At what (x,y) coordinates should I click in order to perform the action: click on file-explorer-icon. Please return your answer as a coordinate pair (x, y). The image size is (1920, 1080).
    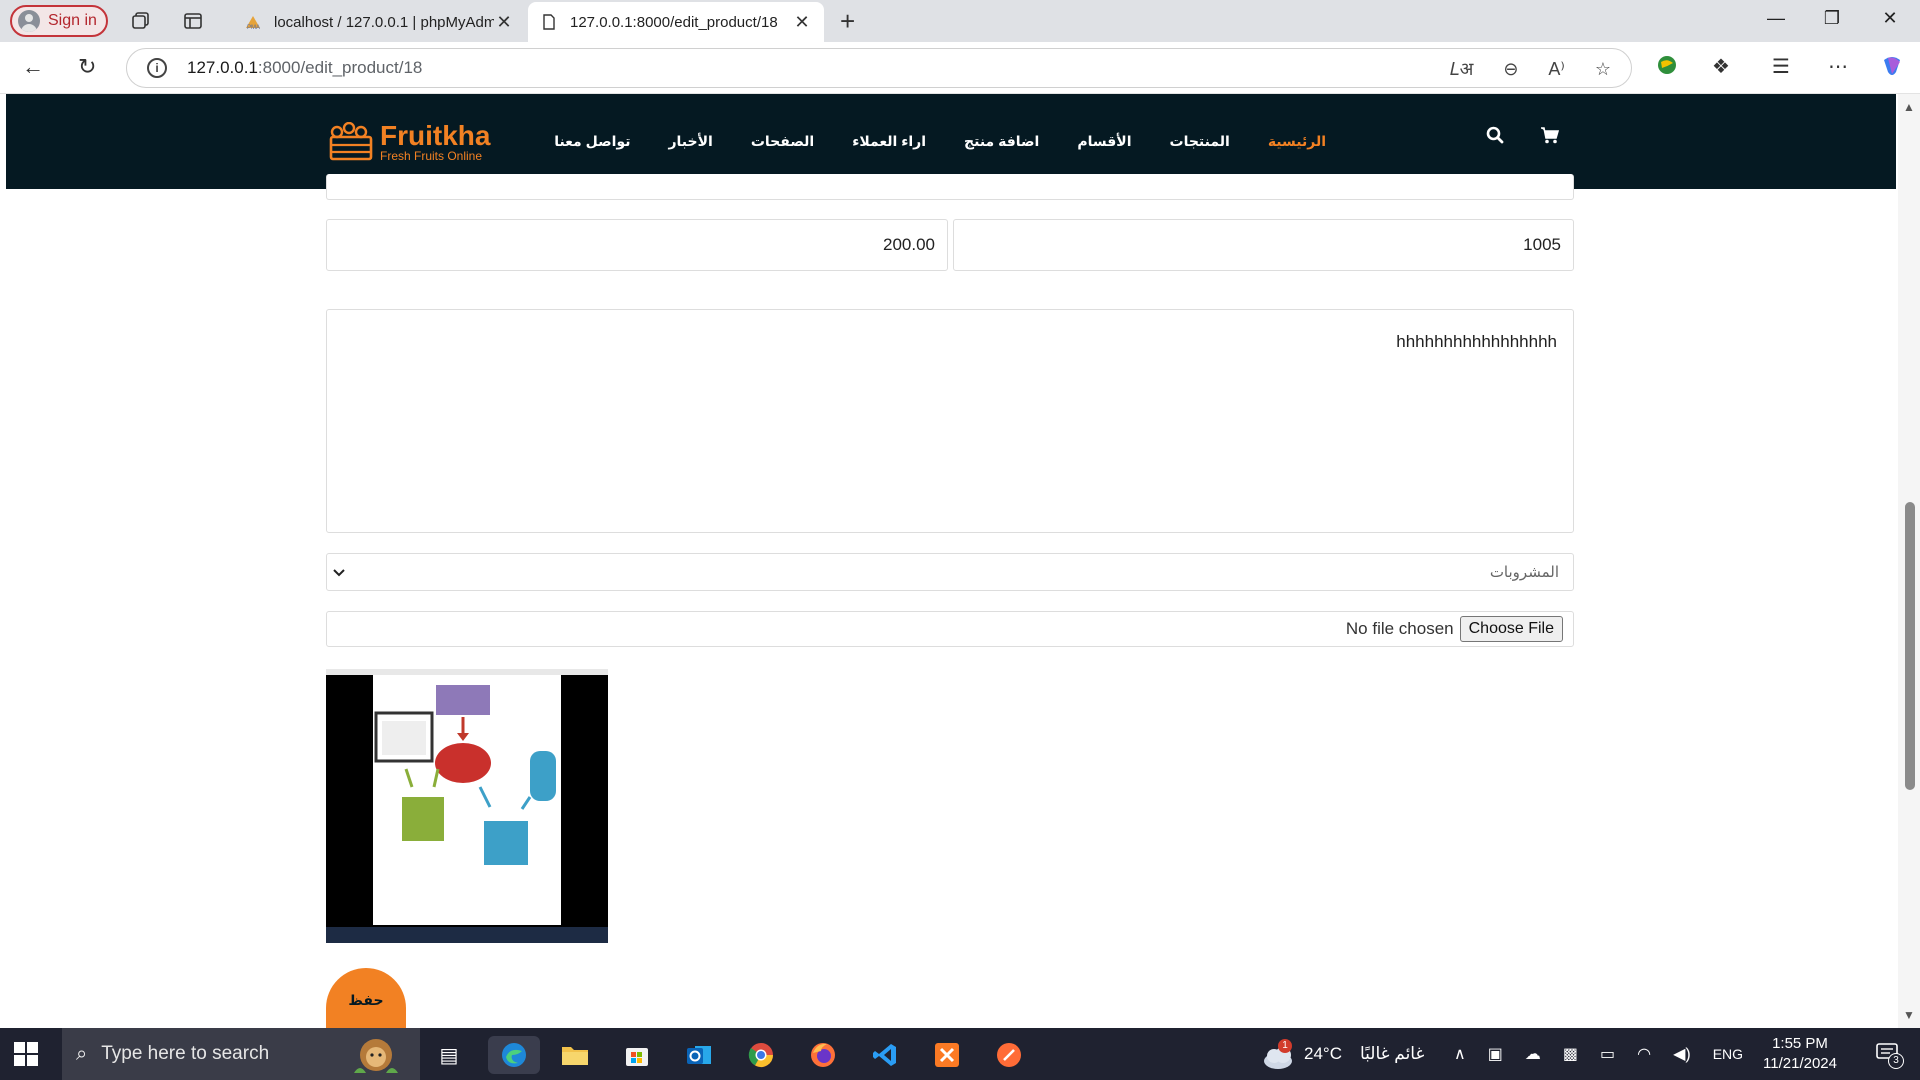
    Looking at the image, I should click on (575, 1055).